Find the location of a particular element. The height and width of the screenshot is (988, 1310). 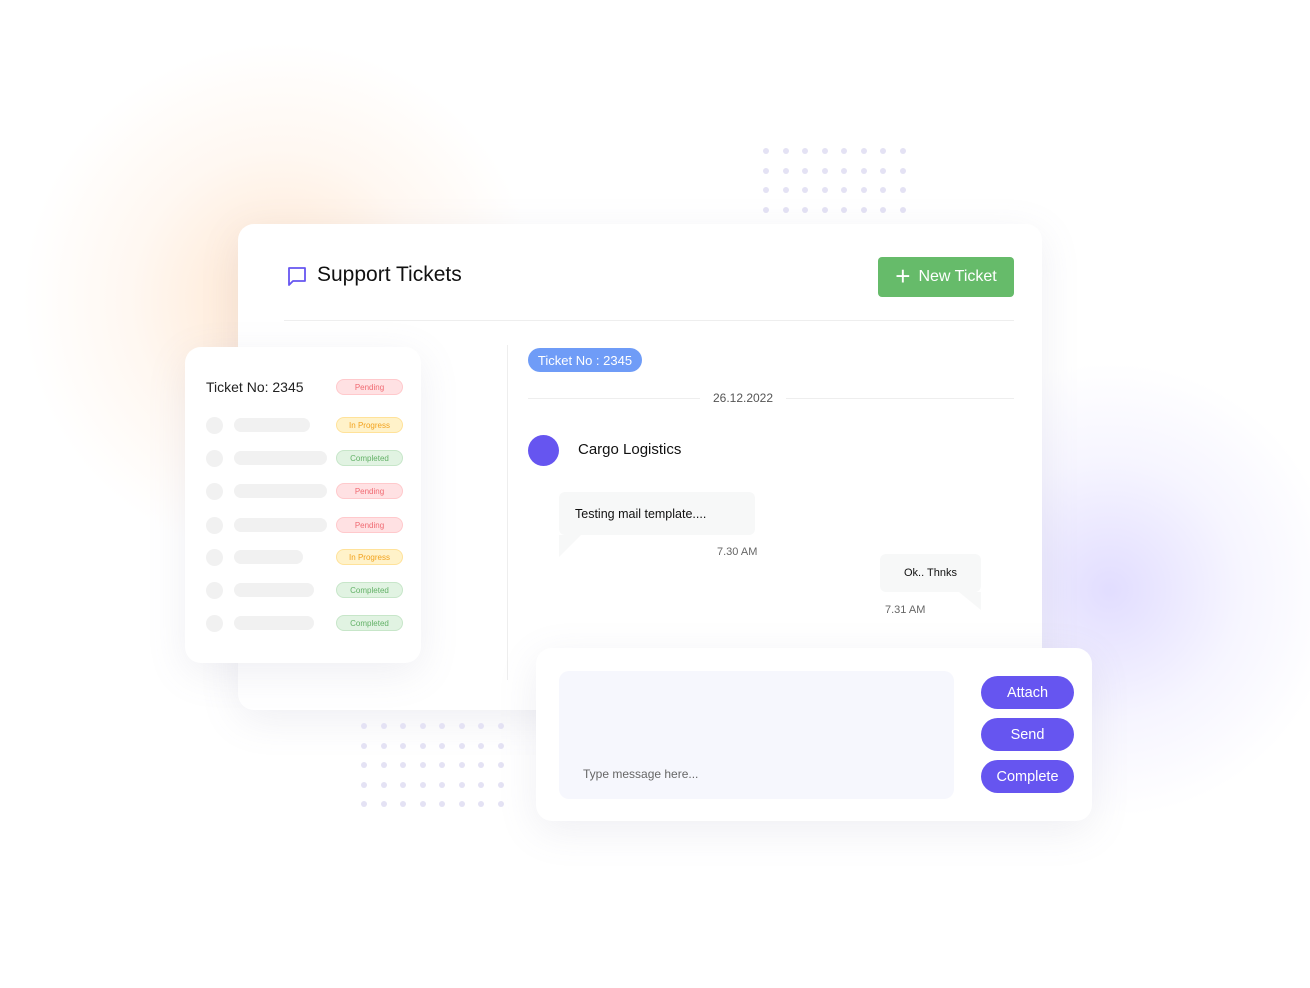

new-ticket-button: + New Ticket is located at coordinates (946, 277).